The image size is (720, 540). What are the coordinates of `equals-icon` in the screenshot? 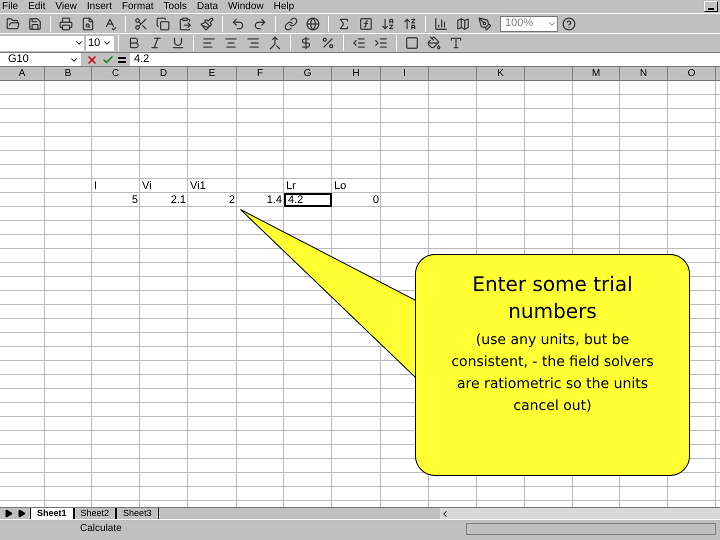 It's located at (122, 59).